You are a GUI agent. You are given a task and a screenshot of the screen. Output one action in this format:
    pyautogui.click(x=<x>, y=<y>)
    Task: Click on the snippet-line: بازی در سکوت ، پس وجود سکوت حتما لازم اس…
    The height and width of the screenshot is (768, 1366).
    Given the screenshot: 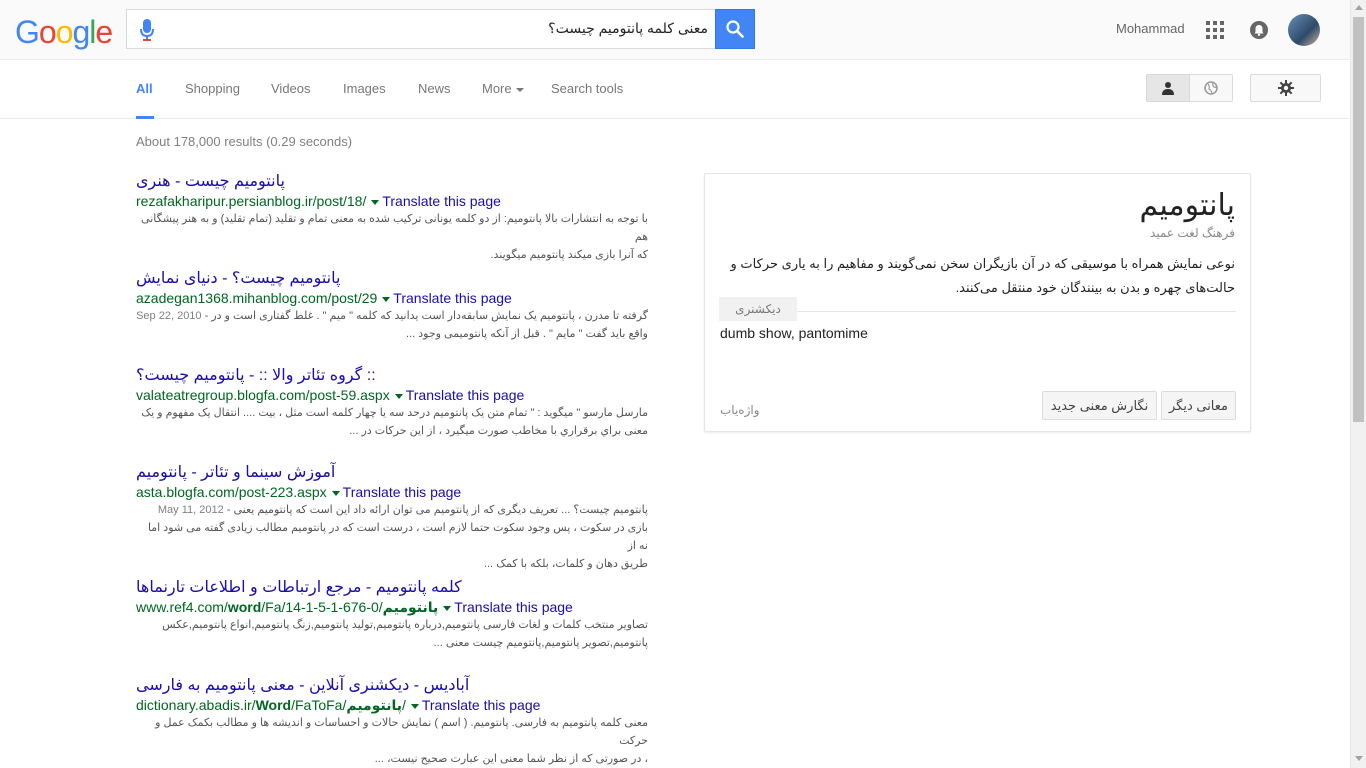 What is the action you would take?
    pyautogui.click(x=397, y=537)
    